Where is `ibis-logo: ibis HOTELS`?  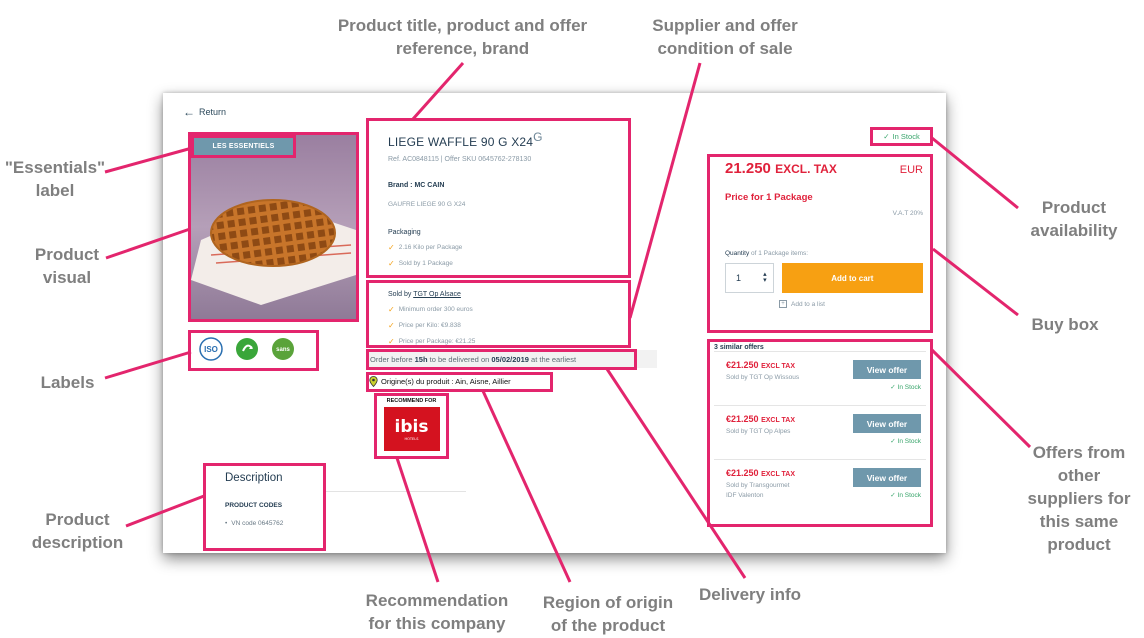
ibis-logo: ibis HOTELS is located at coordinates (411, 429).